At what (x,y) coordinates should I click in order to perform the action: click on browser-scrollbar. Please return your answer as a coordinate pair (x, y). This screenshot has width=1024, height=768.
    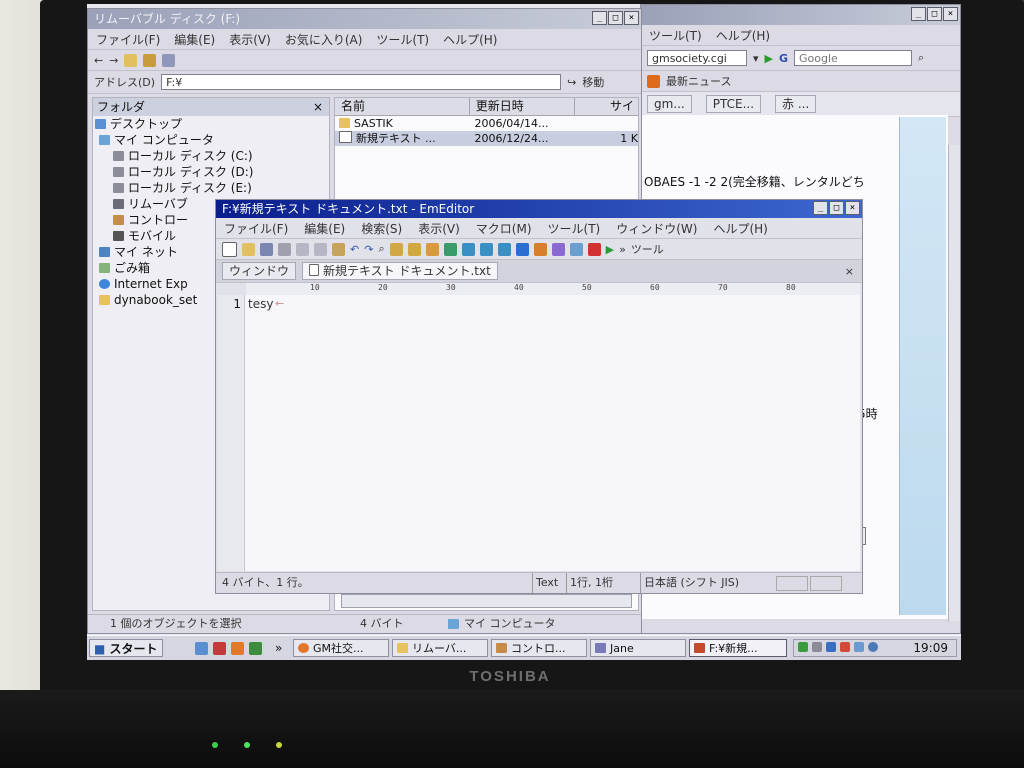
    Looking at the image, I should click on (954, 383).